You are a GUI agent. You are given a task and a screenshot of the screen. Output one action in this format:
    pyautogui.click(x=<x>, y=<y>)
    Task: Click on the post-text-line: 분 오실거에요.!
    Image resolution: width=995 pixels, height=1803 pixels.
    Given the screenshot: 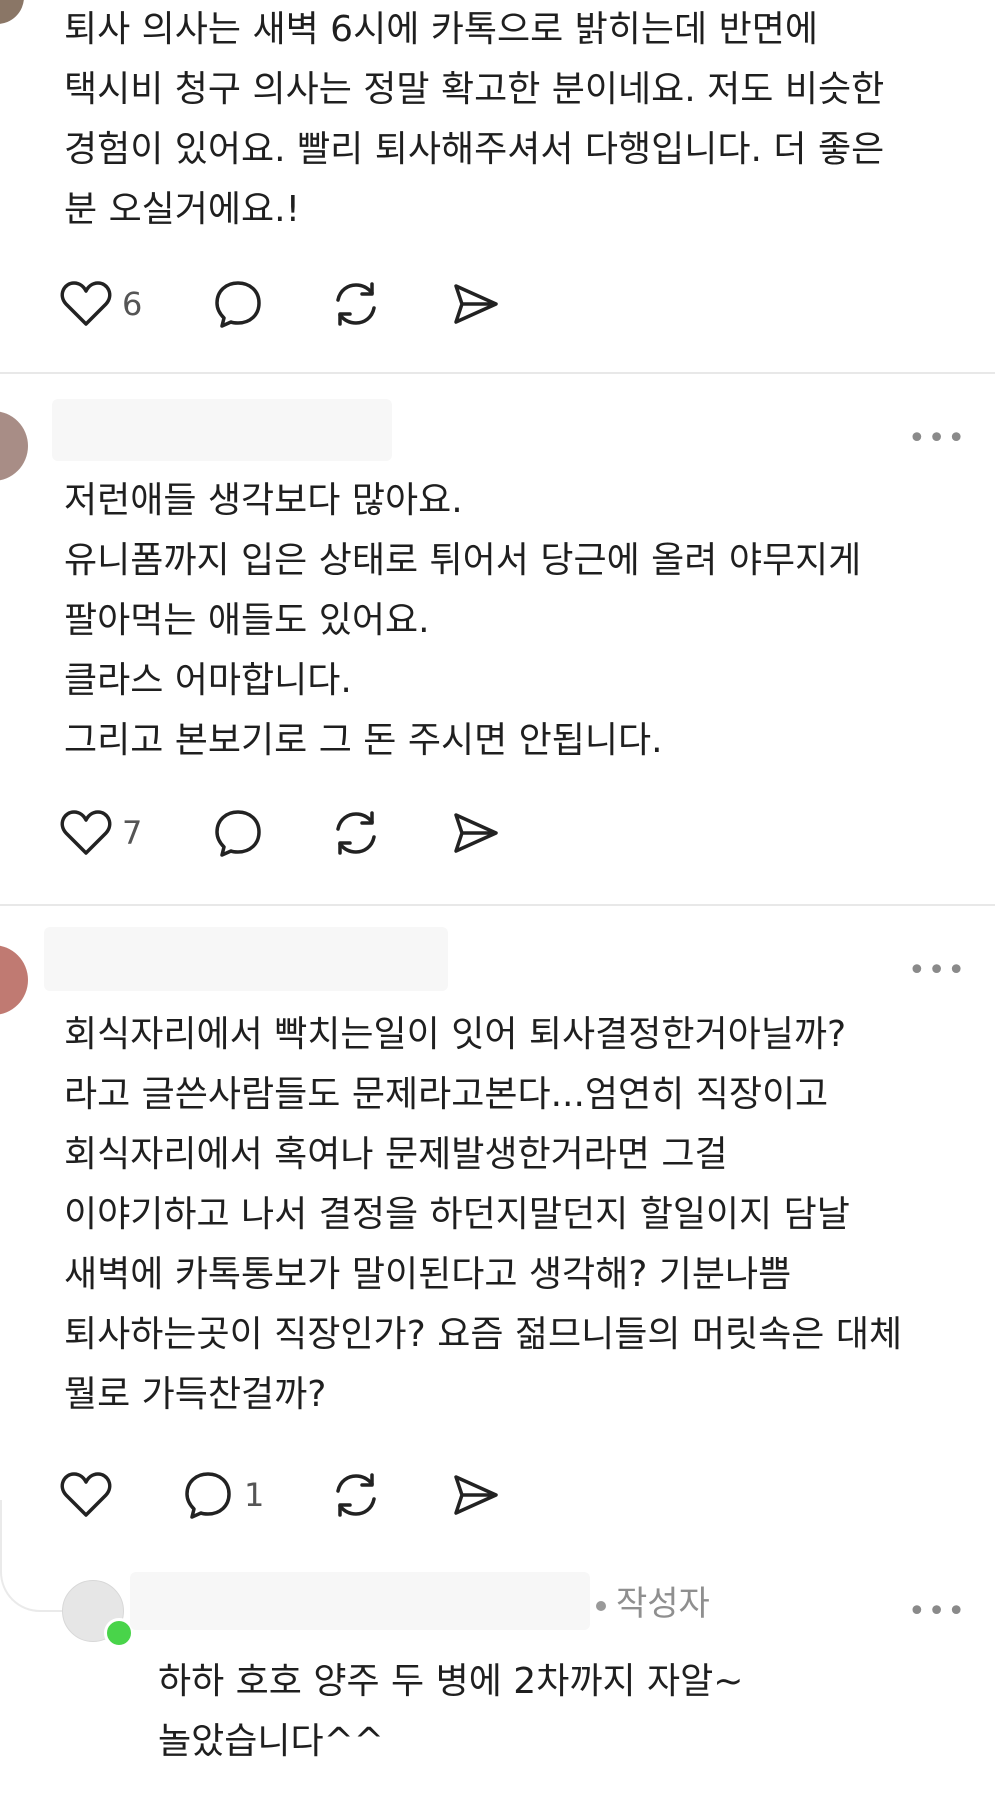 What is the action you would take?
    pyautogui.click(x=182, y=209)
    